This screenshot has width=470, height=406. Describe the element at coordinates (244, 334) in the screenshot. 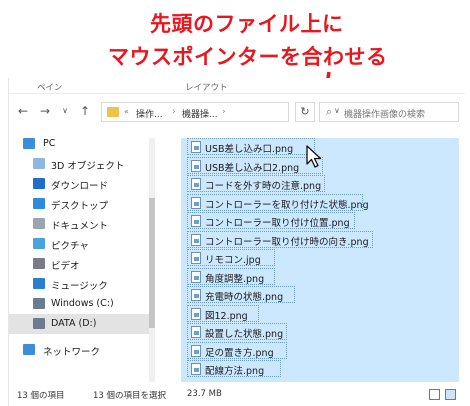

I see `file-name: 設置した状態.png` at that location.